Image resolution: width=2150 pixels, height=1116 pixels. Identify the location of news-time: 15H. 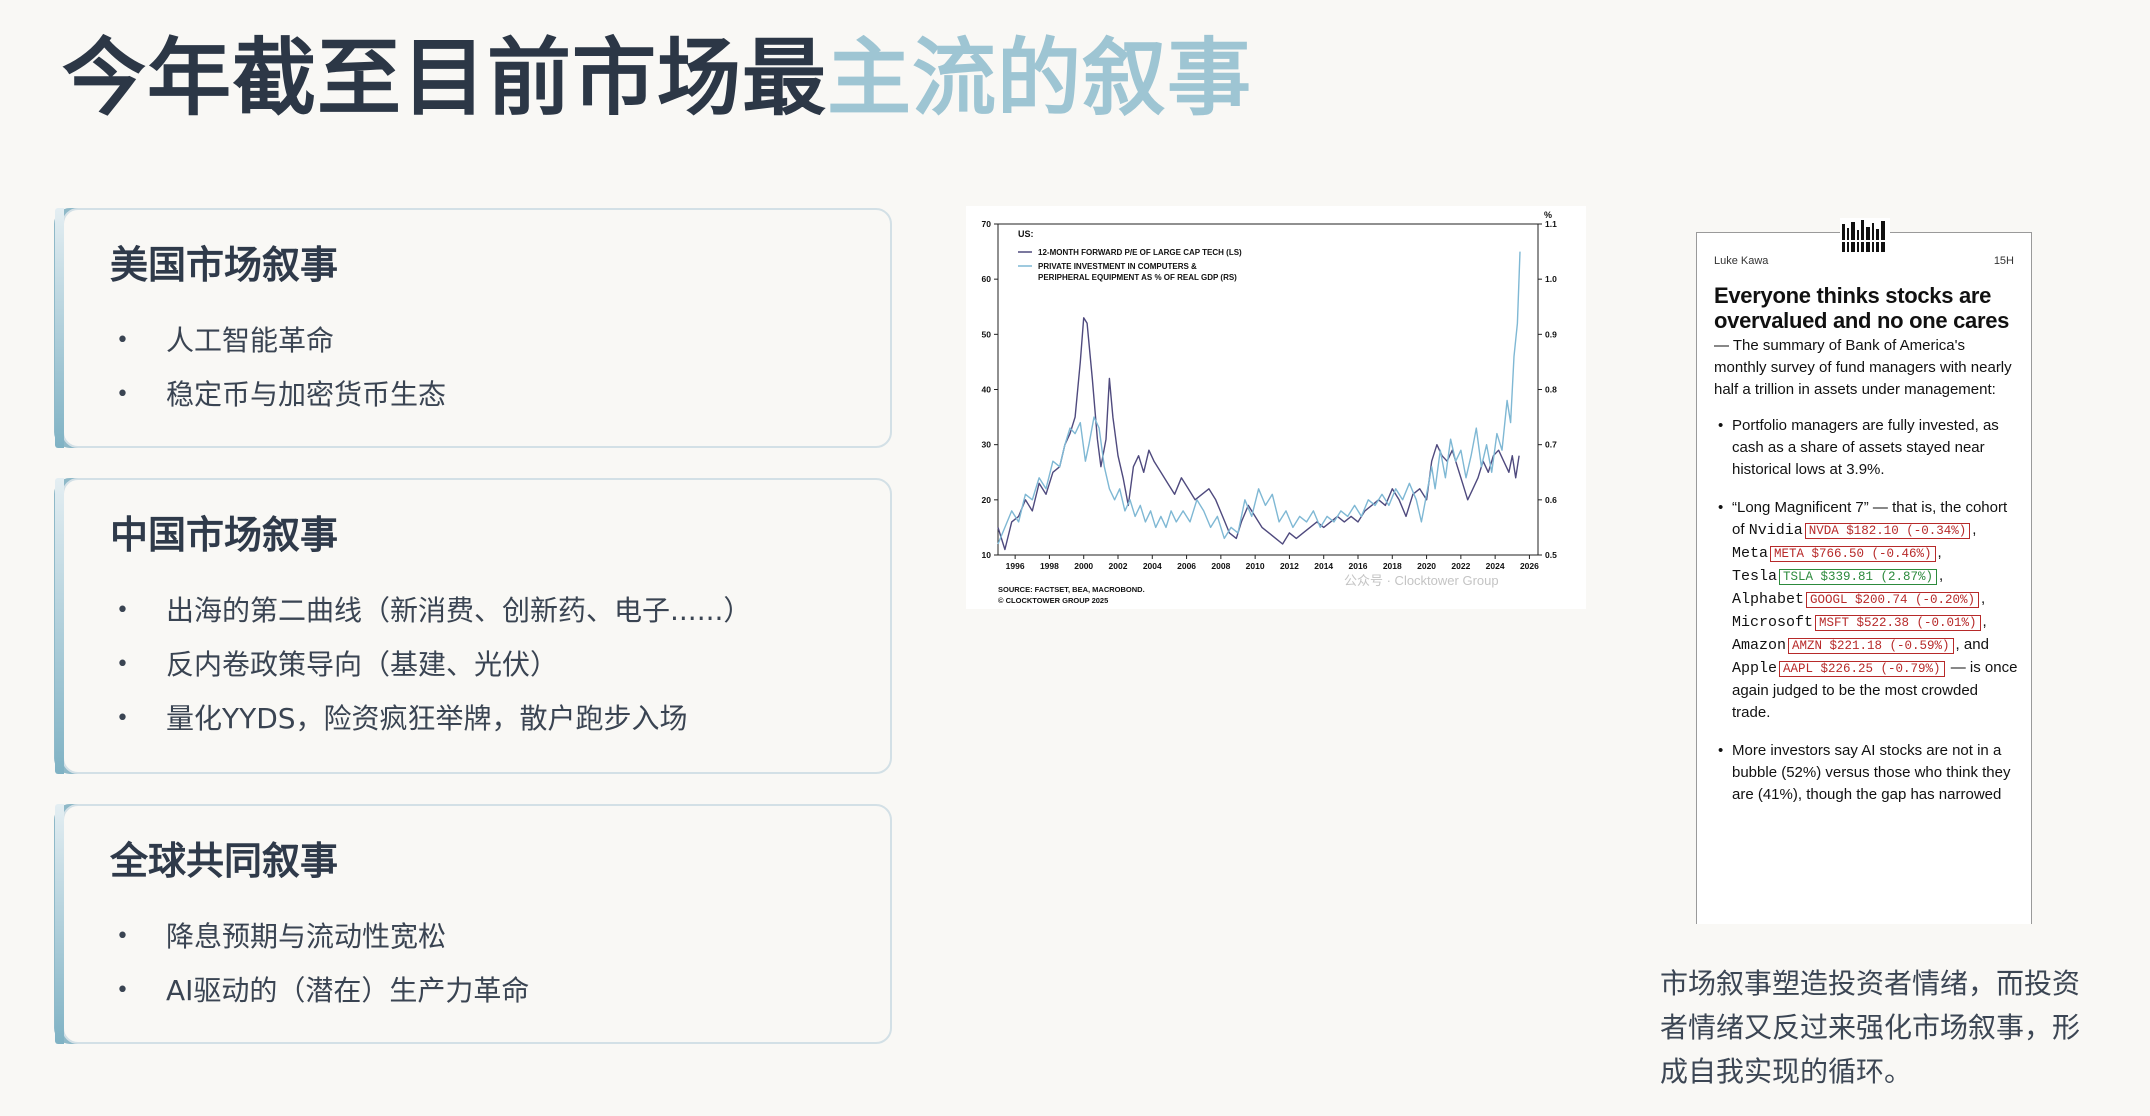
(2003, 261).